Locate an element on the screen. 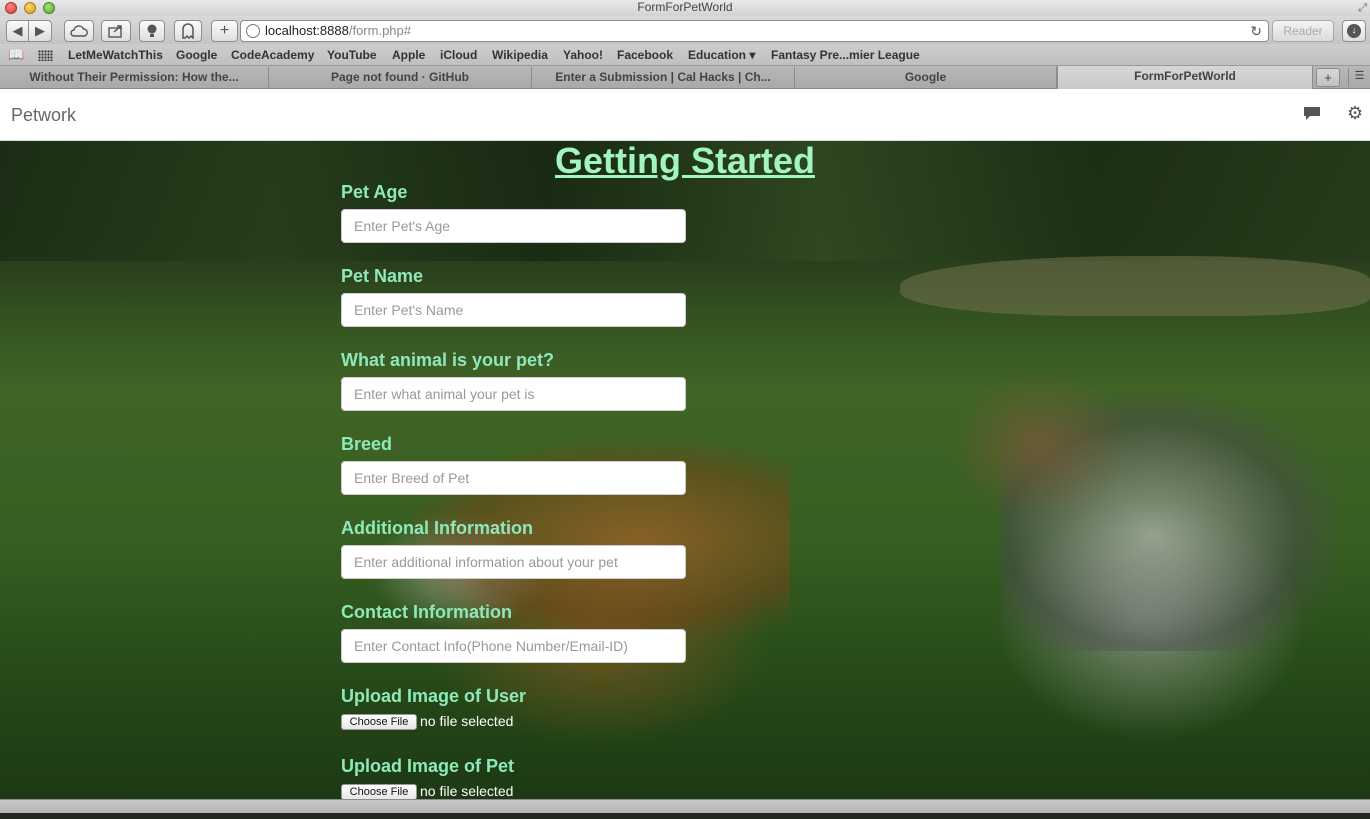 The height and width of the screenshot is (819, 1370). globe-icon is located at coordinates (253, 31).